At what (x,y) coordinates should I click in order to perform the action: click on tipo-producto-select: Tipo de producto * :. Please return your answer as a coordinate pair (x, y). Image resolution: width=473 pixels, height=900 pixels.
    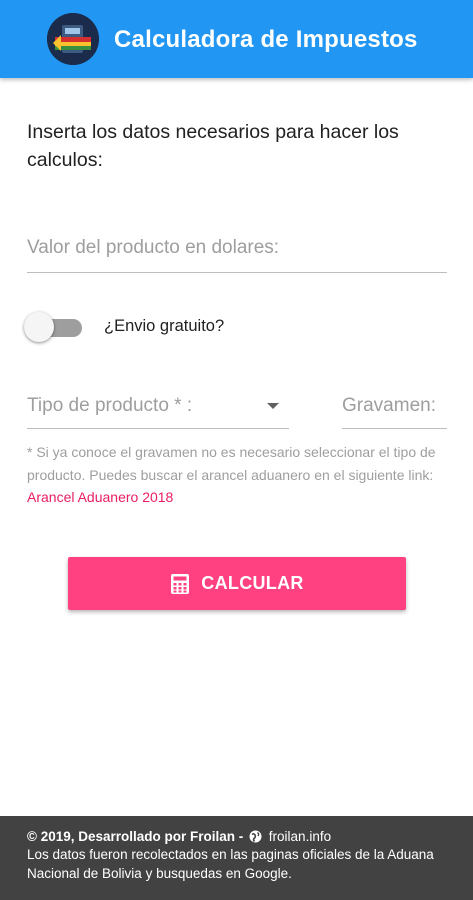
    Looking at the image, I should click on (158, 407).